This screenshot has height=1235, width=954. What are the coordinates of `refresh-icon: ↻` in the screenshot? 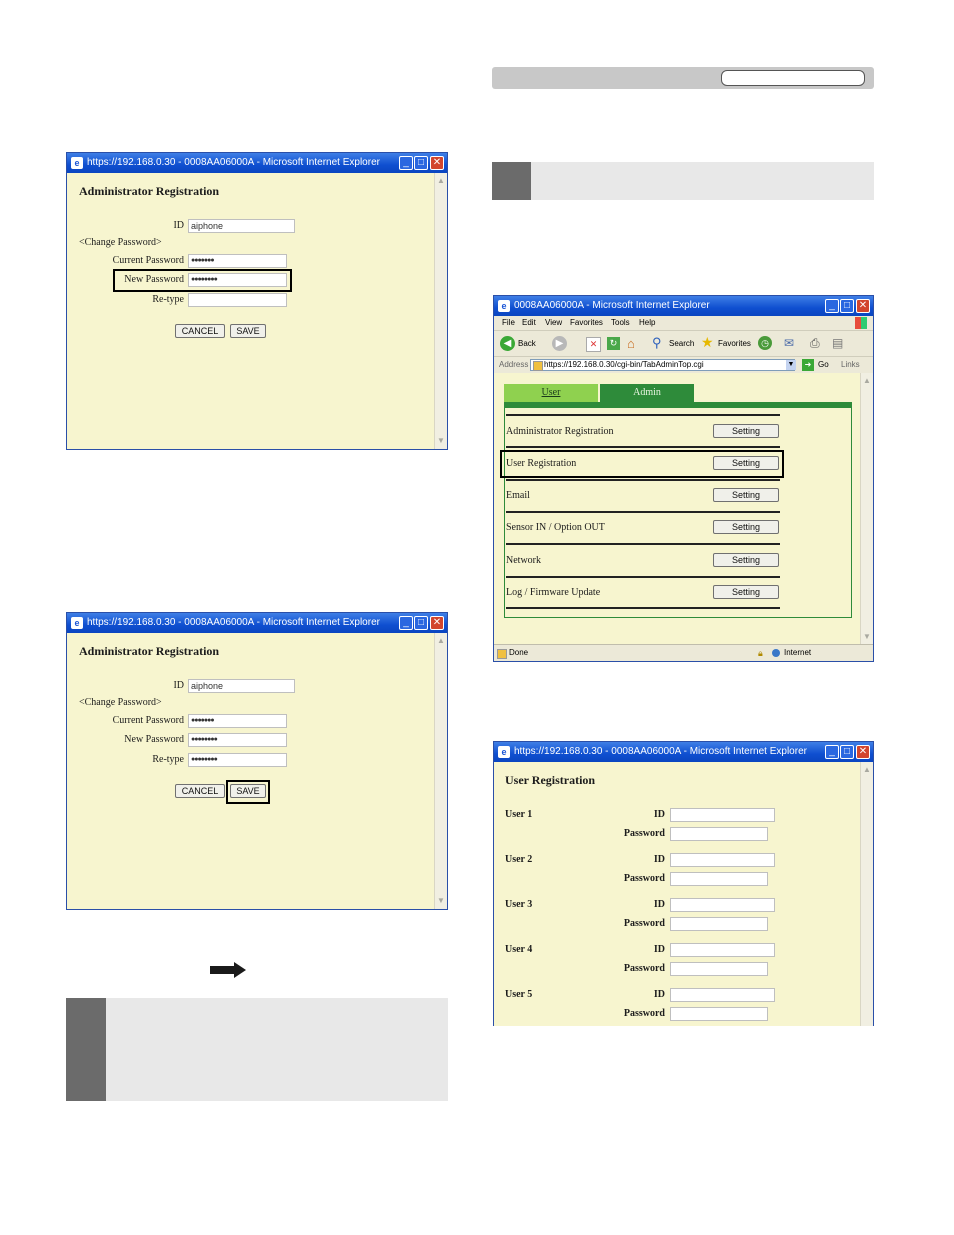 It's located at (613, 343).